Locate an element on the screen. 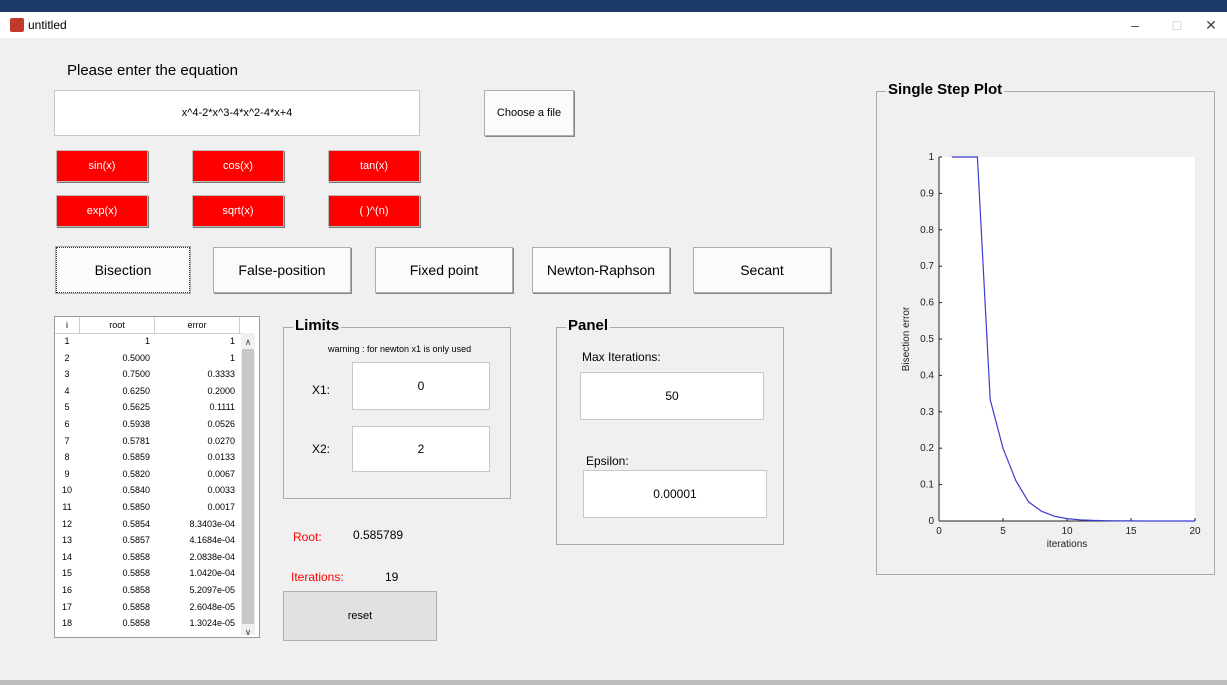 Image resolution: width=1227 pixels, height=685 pixels. x-tick-label: 5 is located at coordinates (1003, 531).